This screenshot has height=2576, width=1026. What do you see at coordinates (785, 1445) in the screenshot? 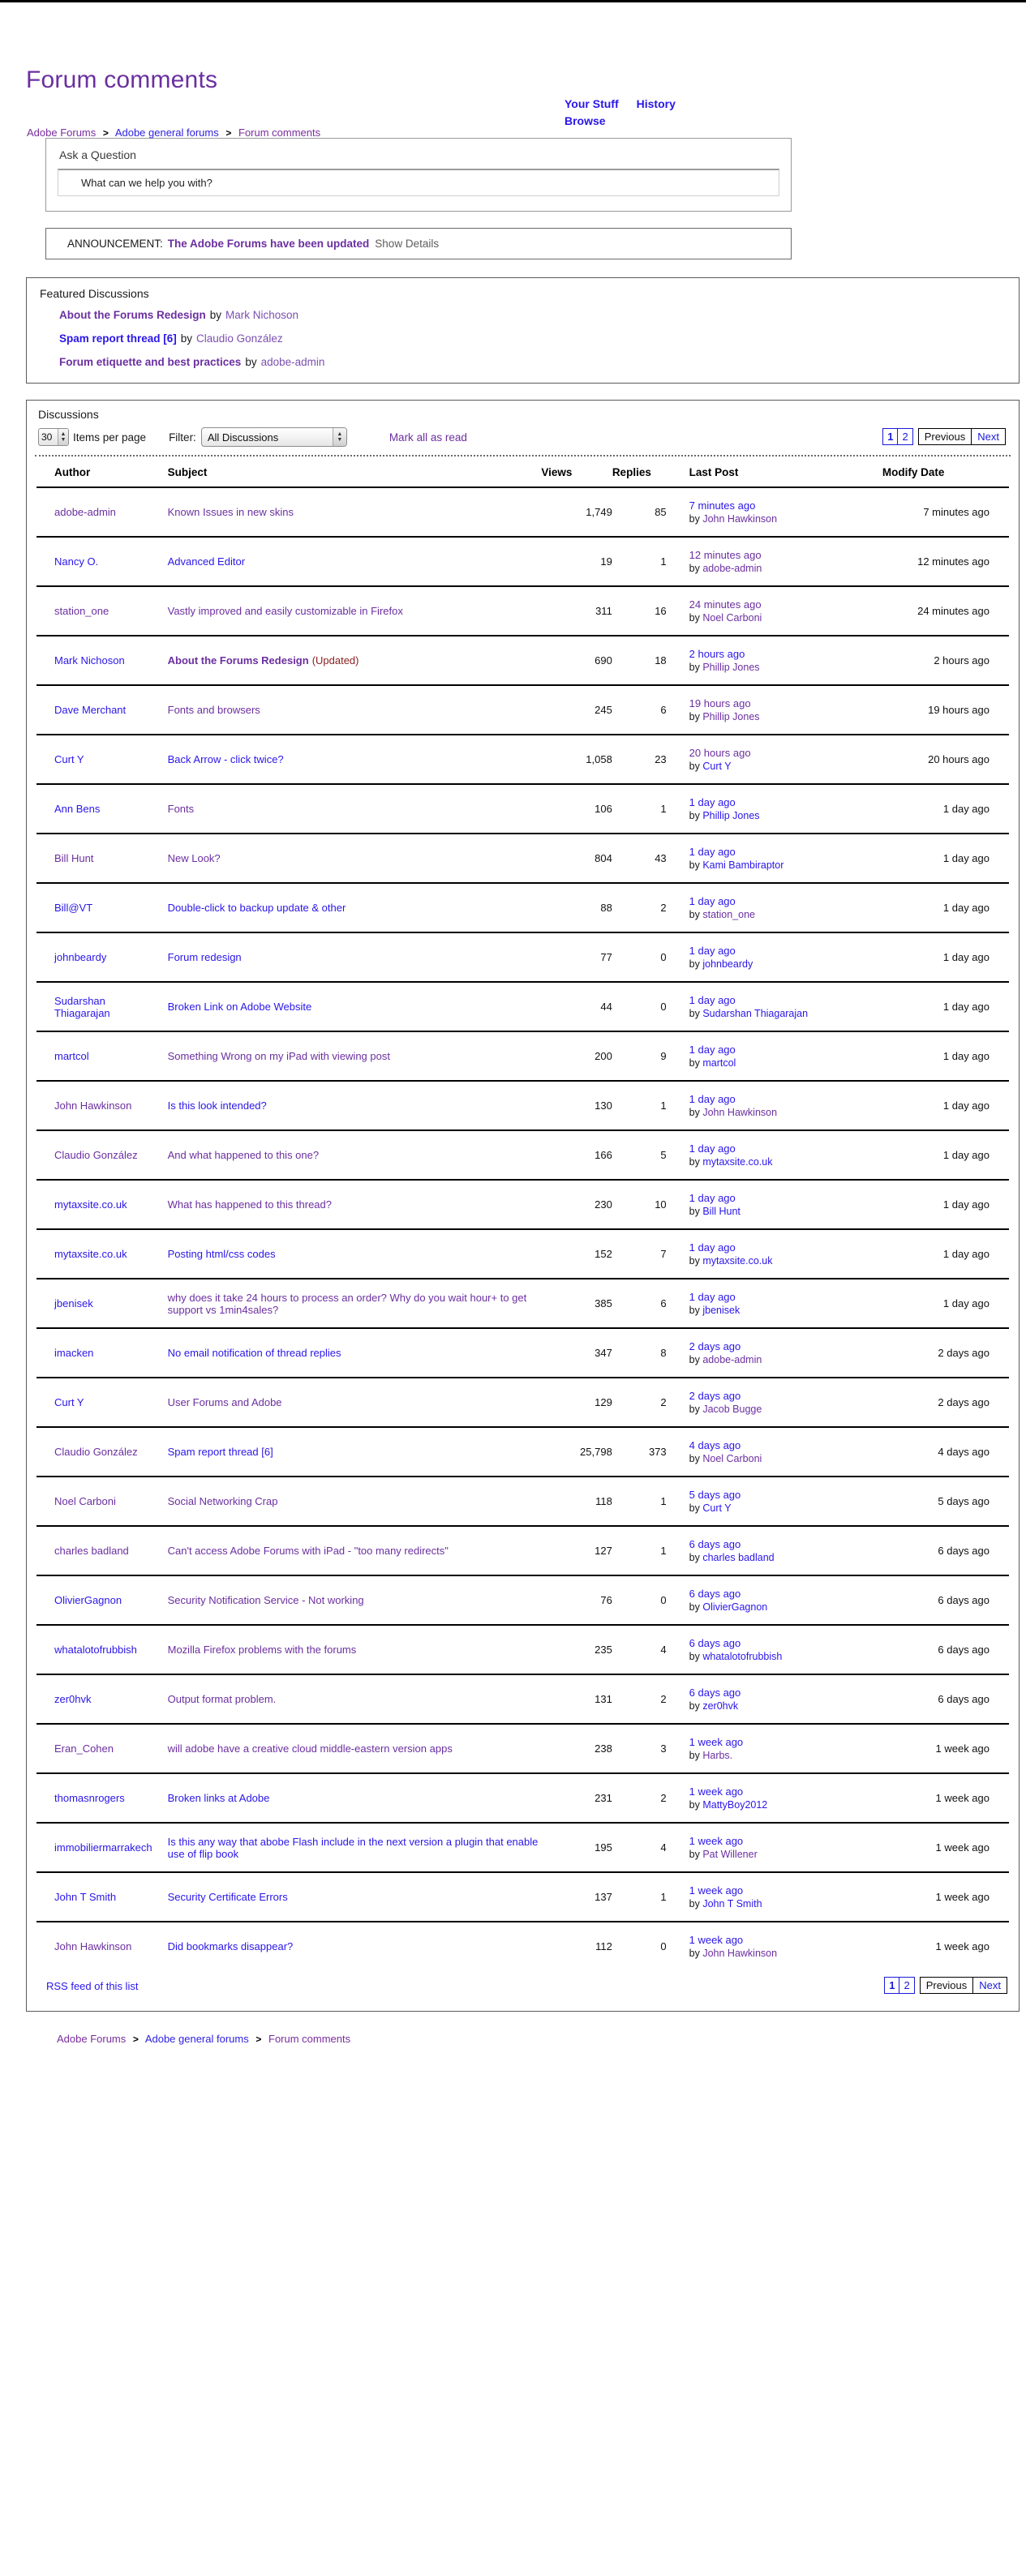
I see `last-post-time-link: 4 days ago` at bounding box center [785, 1445].